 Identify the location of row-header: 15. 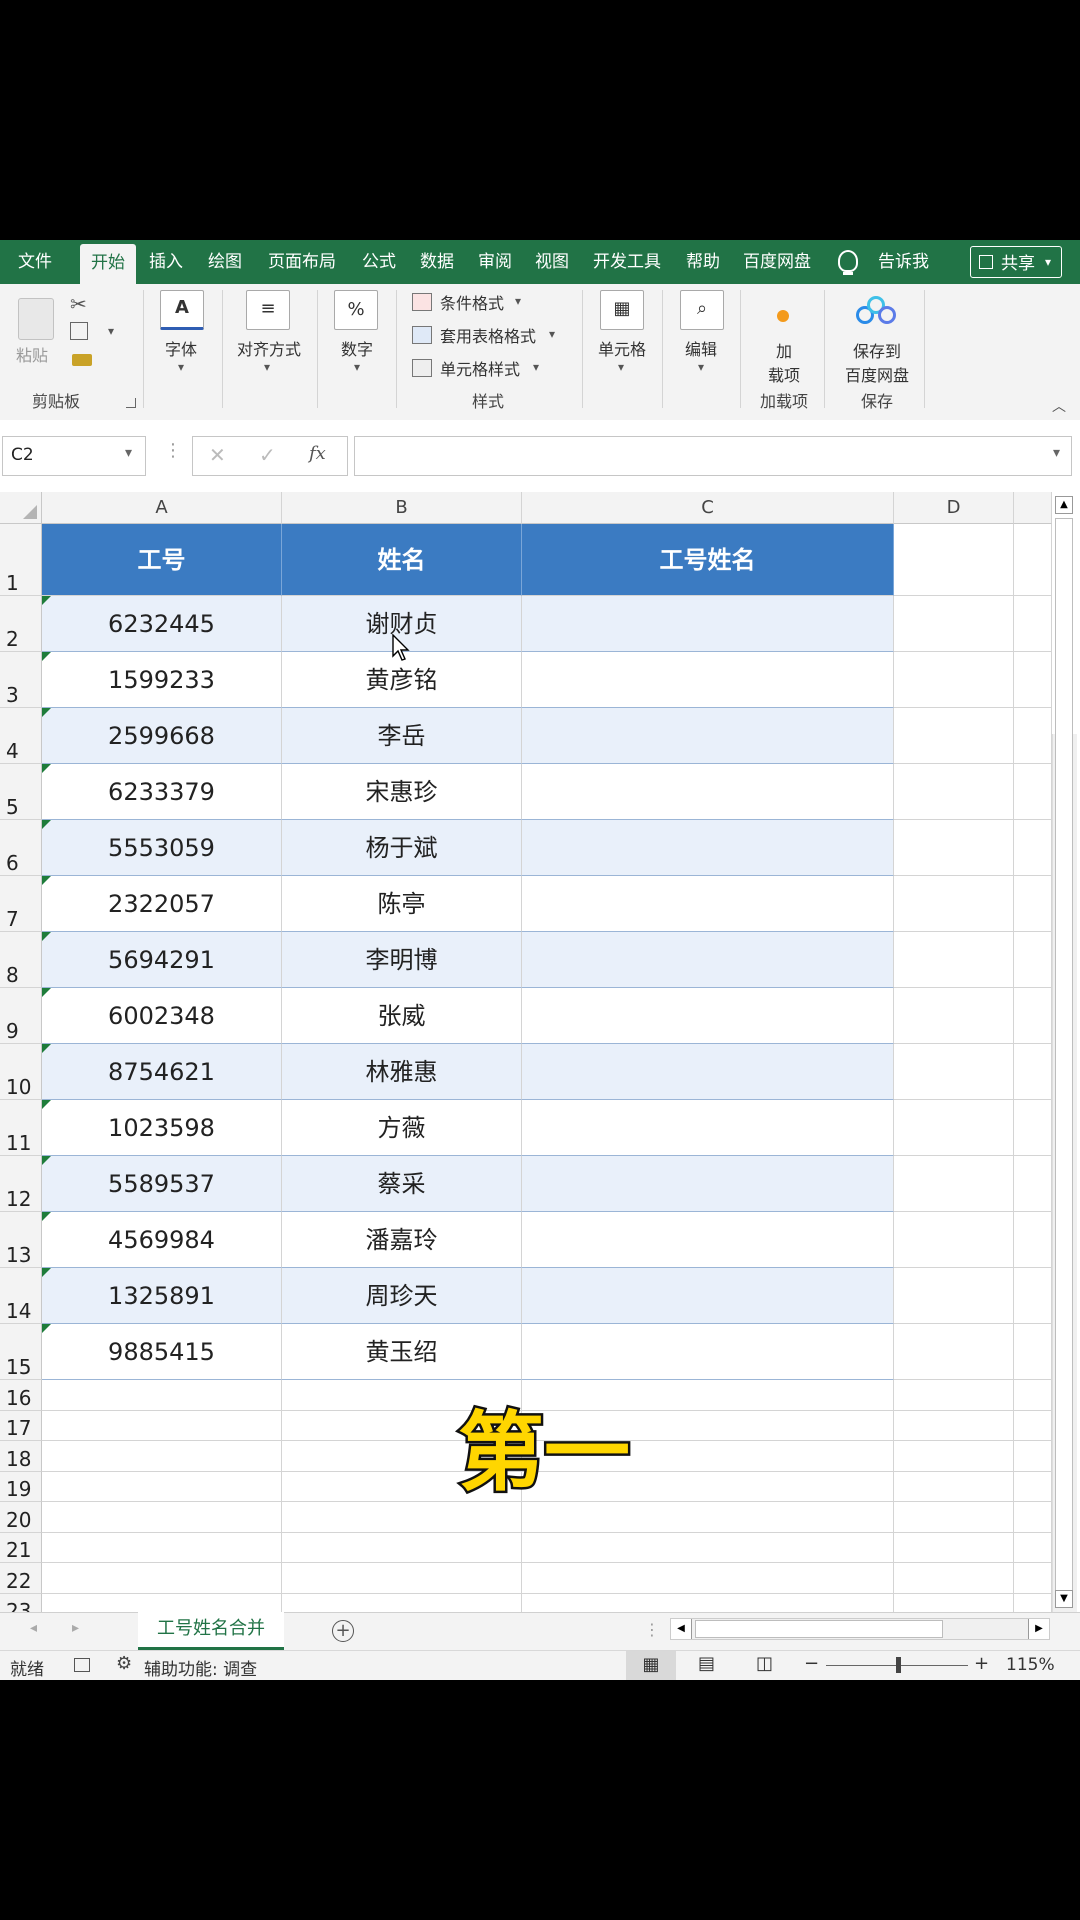
(21, 1352).